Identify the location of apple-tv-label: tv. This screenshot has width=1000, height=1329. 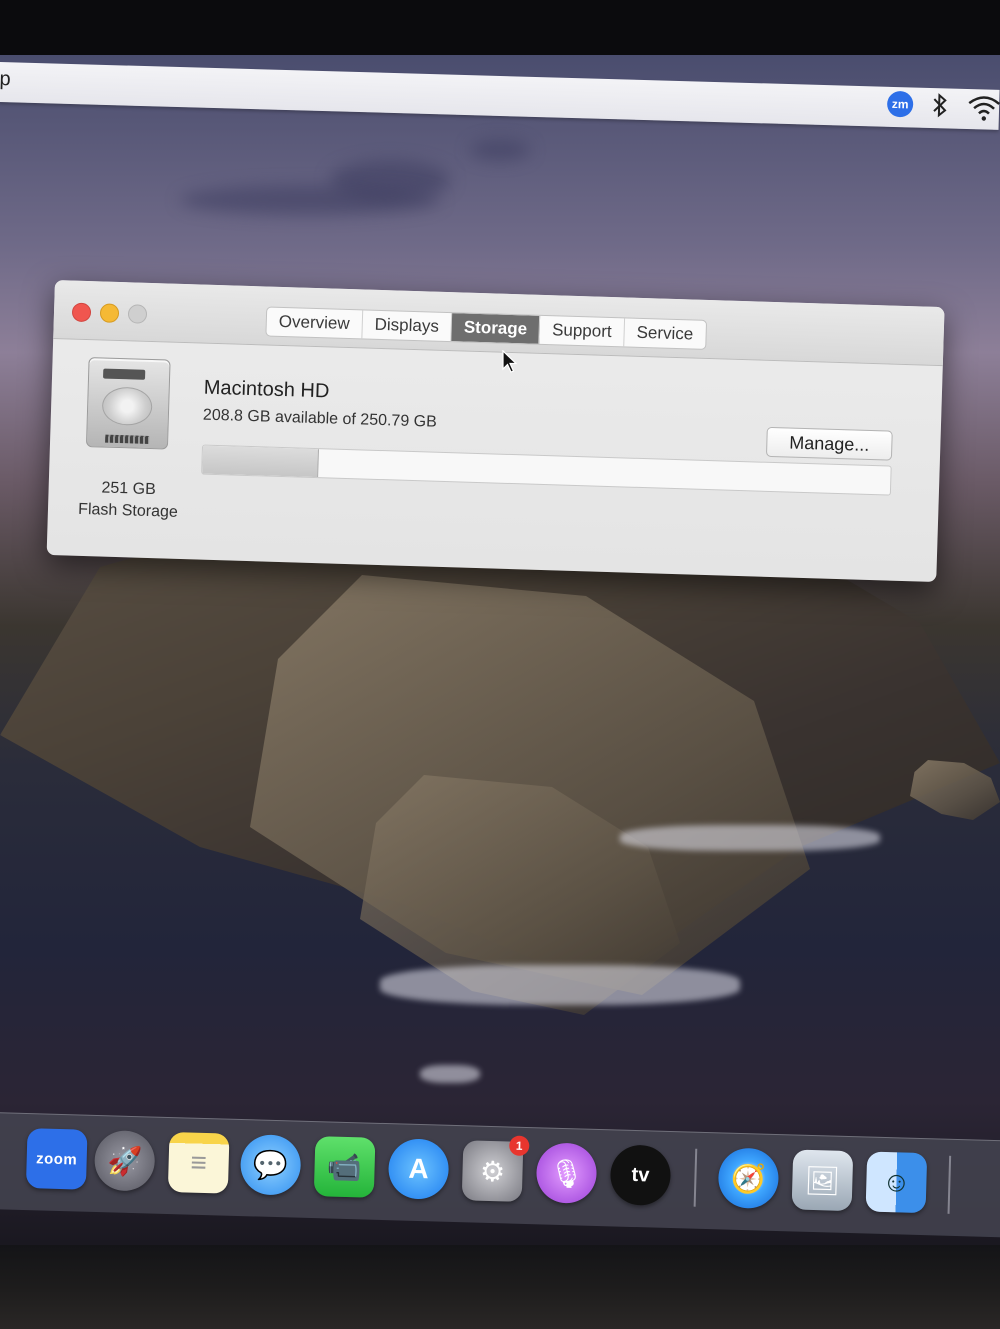
(640, 1174).